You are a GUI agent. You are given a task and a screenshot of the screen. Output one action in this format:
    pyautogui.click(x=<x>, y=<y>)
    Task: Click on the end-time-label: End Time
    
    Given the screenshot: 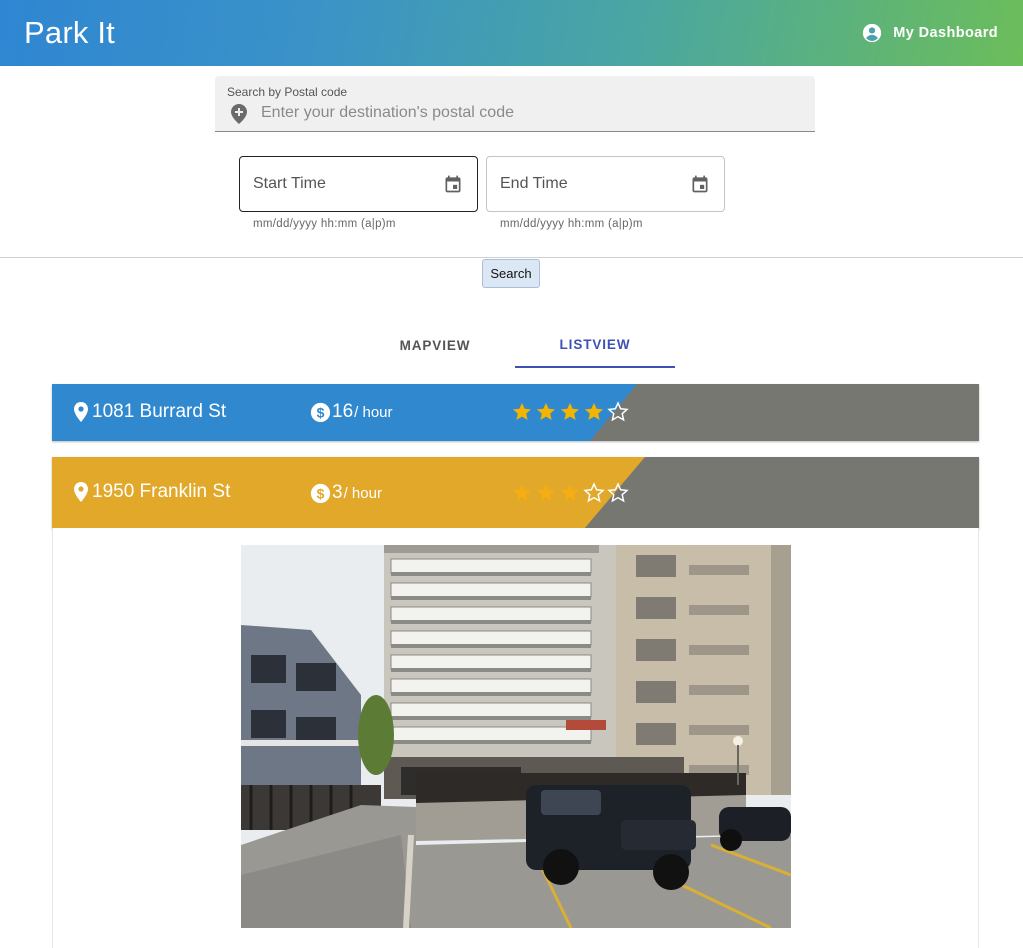 What is the action you would take?
    pyautogui.click(x=534, y=183)
    